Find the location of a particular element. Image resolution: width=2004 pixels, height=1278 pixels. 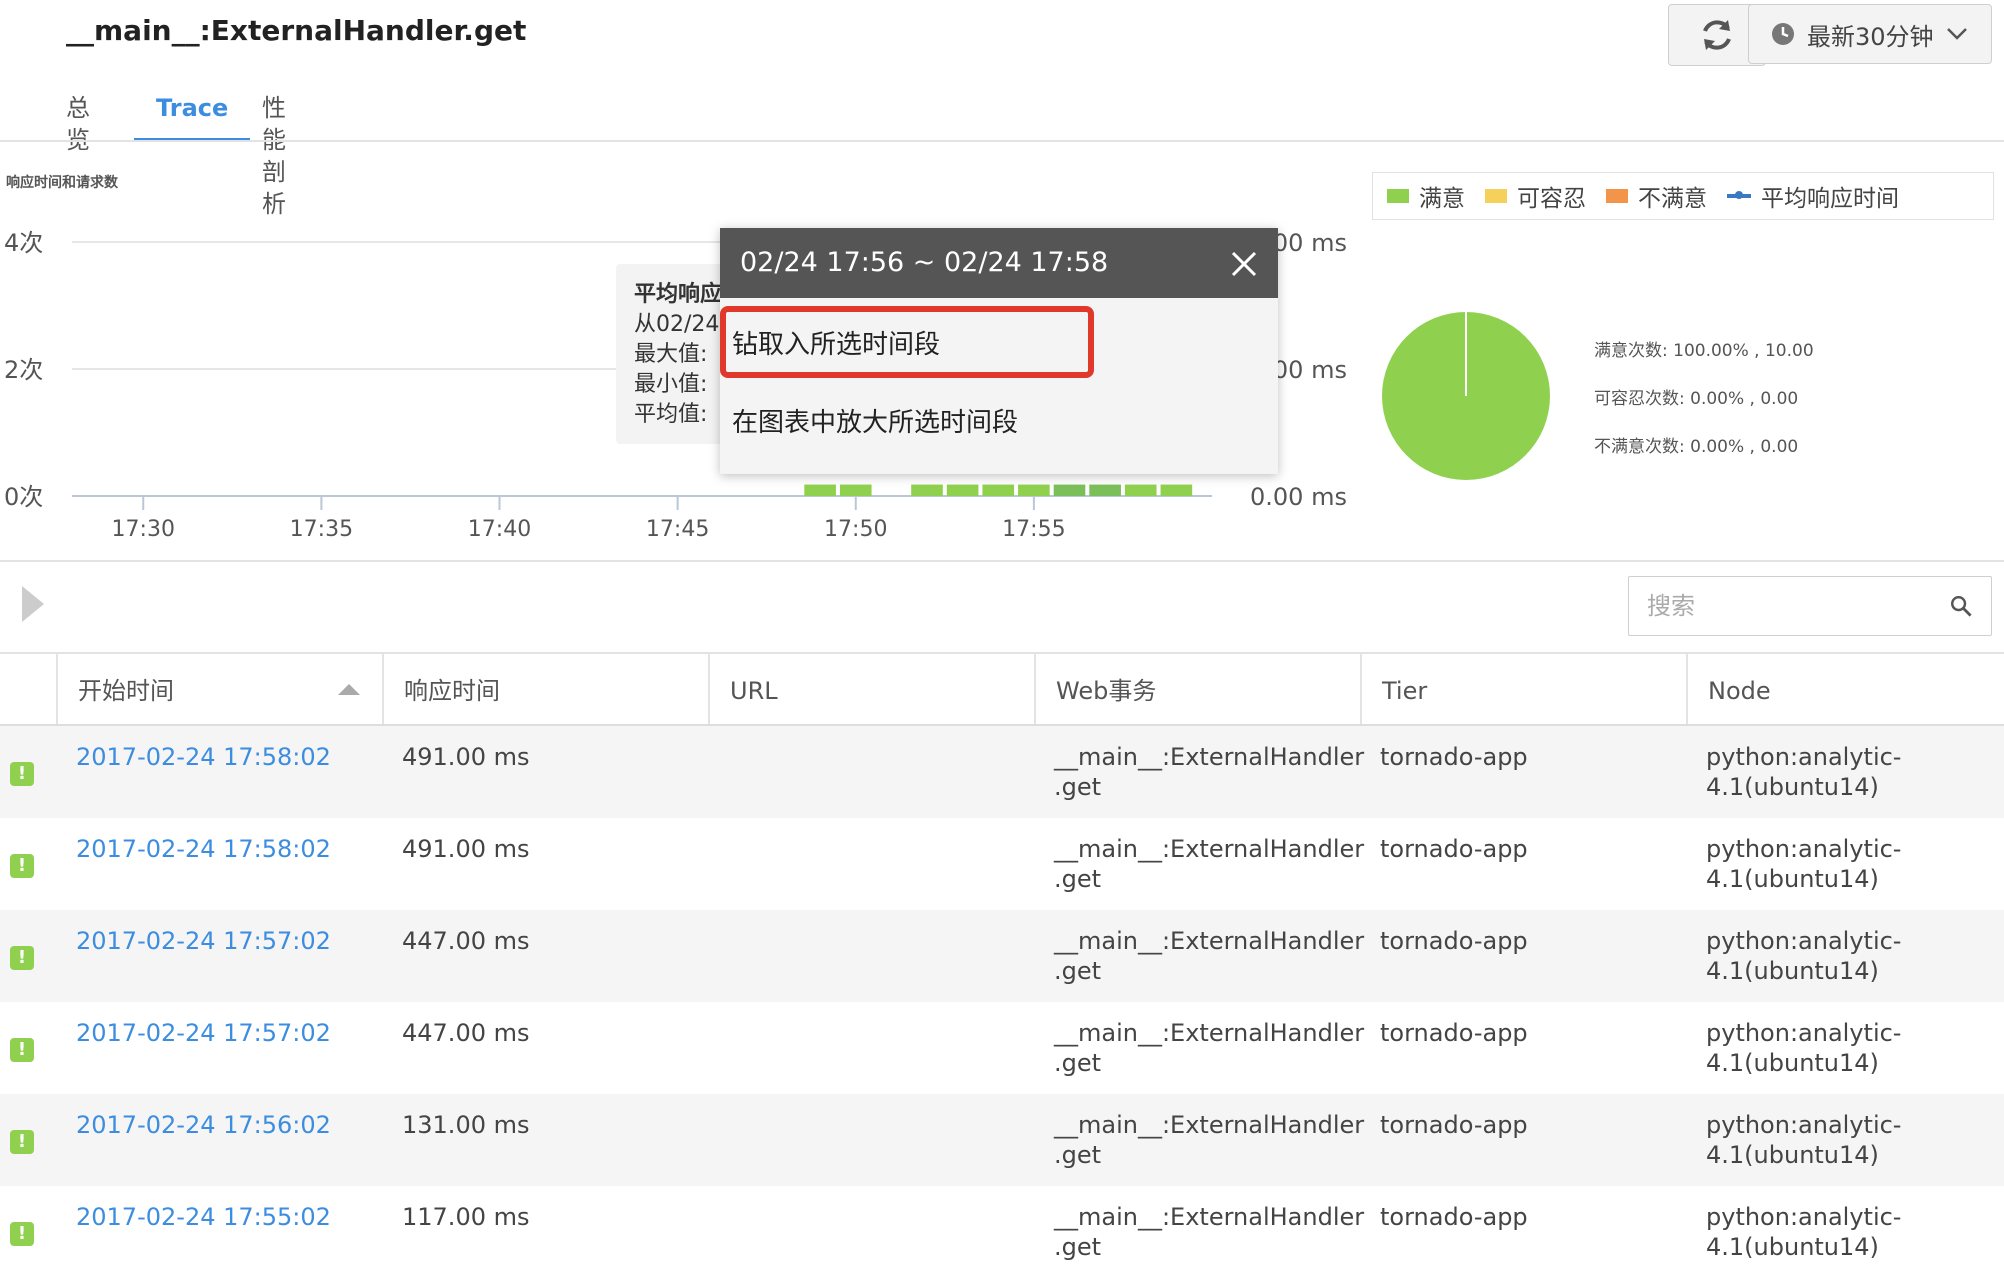

start-time-link-line: 2017-02-24 17:57:02 is located at coordinates (203, 941).